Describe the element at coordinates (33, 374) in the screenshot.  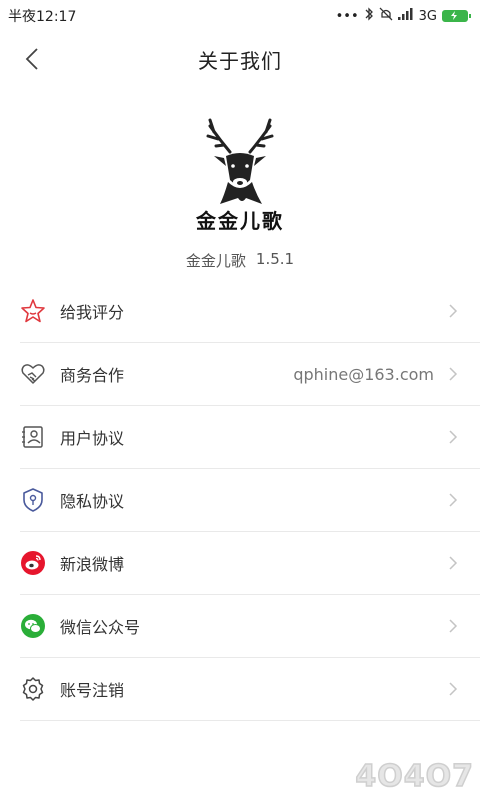
I see `handshake-icon` at that location.